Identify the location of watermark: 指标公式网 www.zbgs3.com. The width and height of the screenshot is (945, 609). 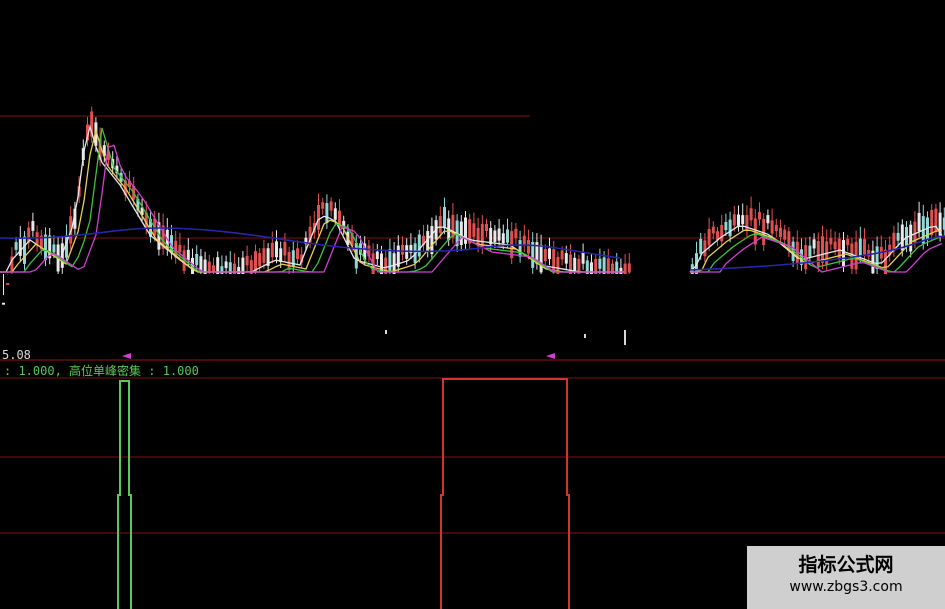
(846, 577).